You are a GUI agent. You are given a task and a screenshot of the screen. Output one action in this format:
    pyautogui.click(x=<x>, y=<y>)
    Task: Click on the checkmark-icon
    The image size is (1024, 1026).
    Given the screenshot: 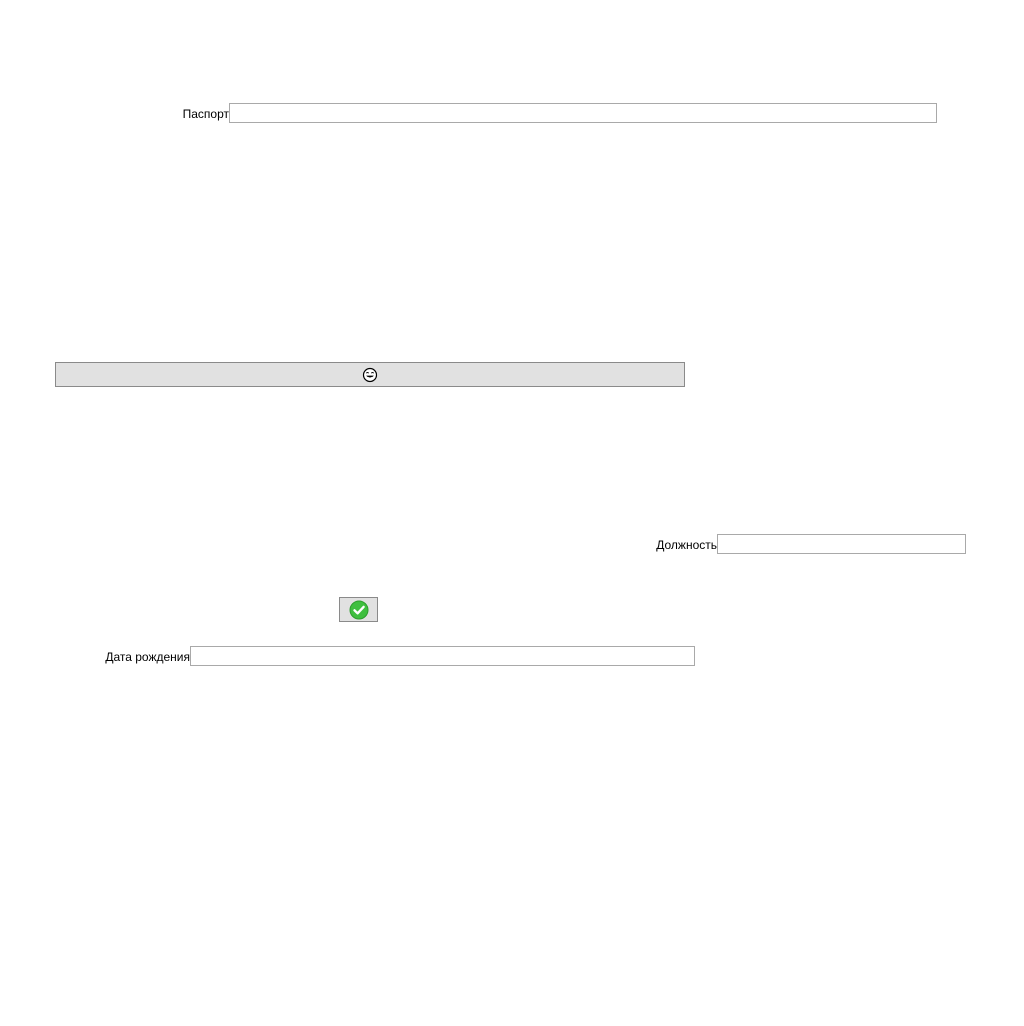 What is the action you would take?
    pyautogui.click(x=359, y=610)
    